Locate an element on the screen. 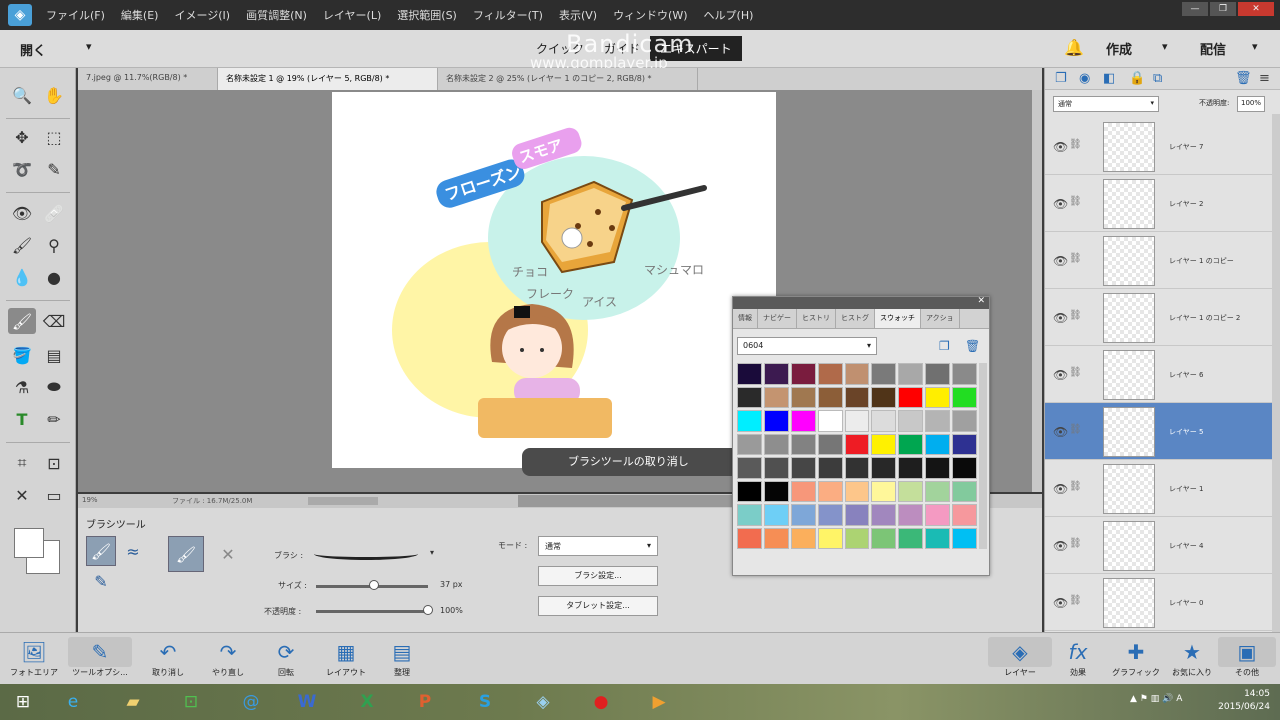 The height and width of the screenshot is (720, 1280). smart-brush-icon: 🖌 is located at coordinates (22, 245).